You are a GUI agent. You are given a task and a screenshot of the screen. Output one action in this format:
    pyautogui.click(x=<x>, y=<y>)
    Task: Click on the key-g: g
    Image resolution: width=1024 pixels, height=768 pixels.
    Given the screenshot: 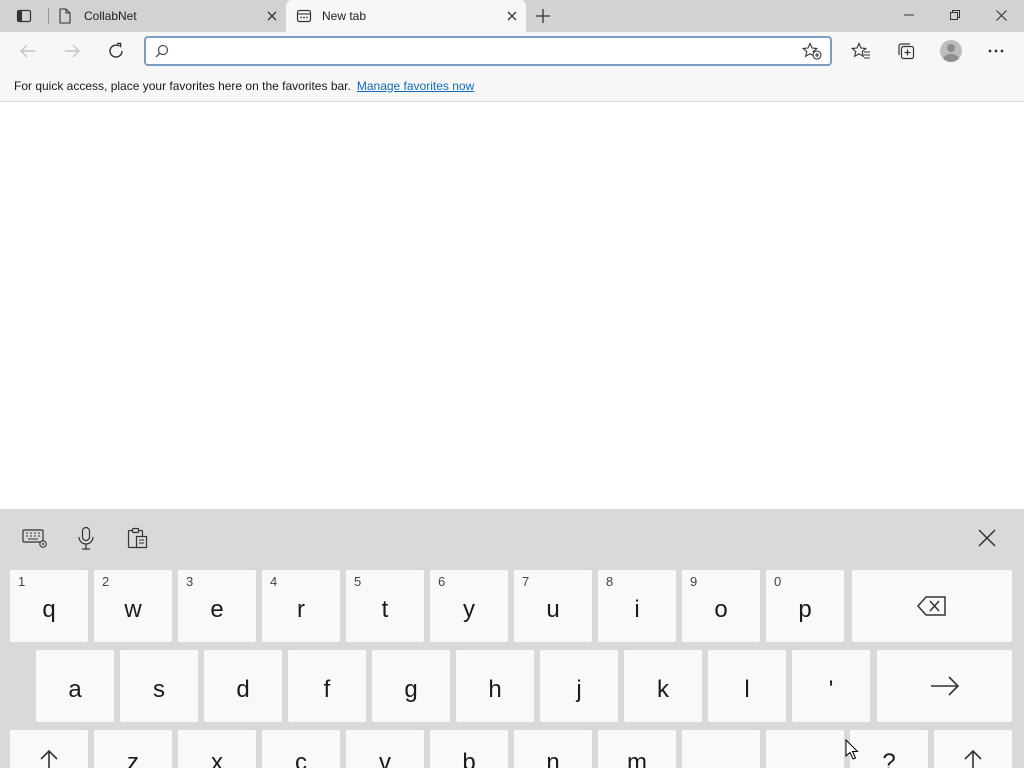 What is the action you would take?
    pyautogui.click(x=411, y=686)
    